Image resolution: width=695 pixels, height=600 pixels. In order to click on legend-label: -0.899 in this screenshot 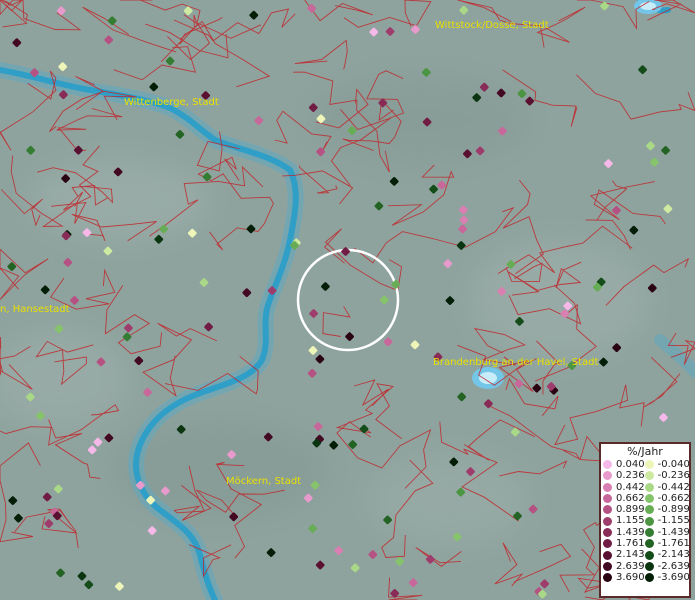, I will do `click(673, 510)`.